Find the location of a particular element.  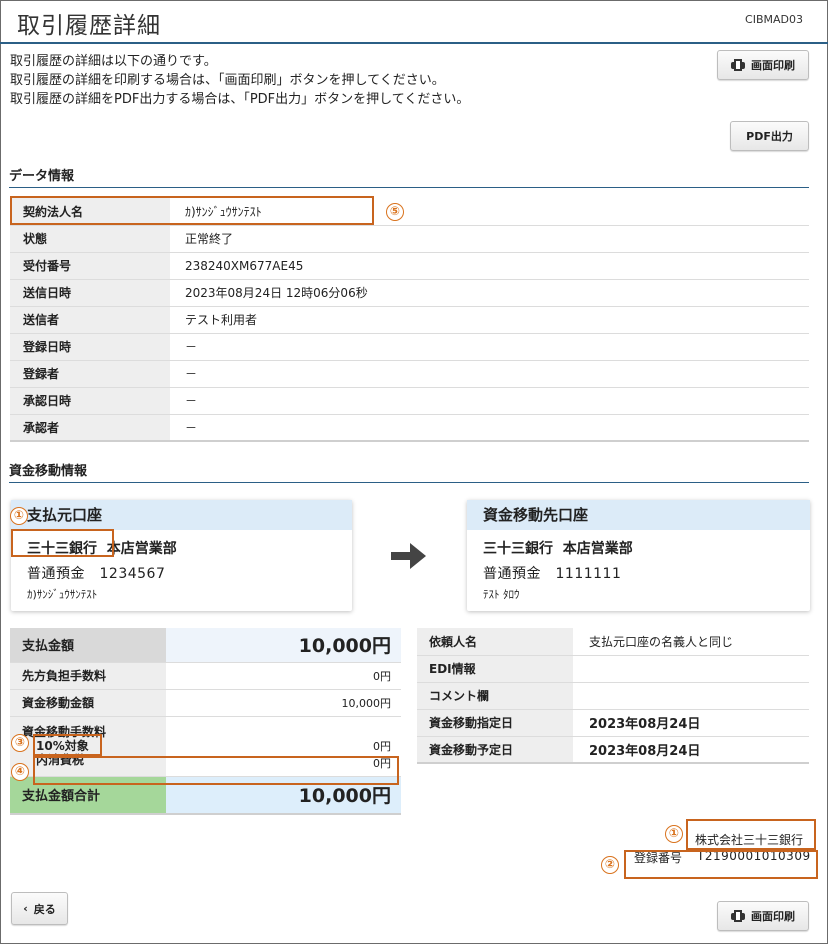

destination-bank: 三十三銀行 is located at coordinates (518, 549).